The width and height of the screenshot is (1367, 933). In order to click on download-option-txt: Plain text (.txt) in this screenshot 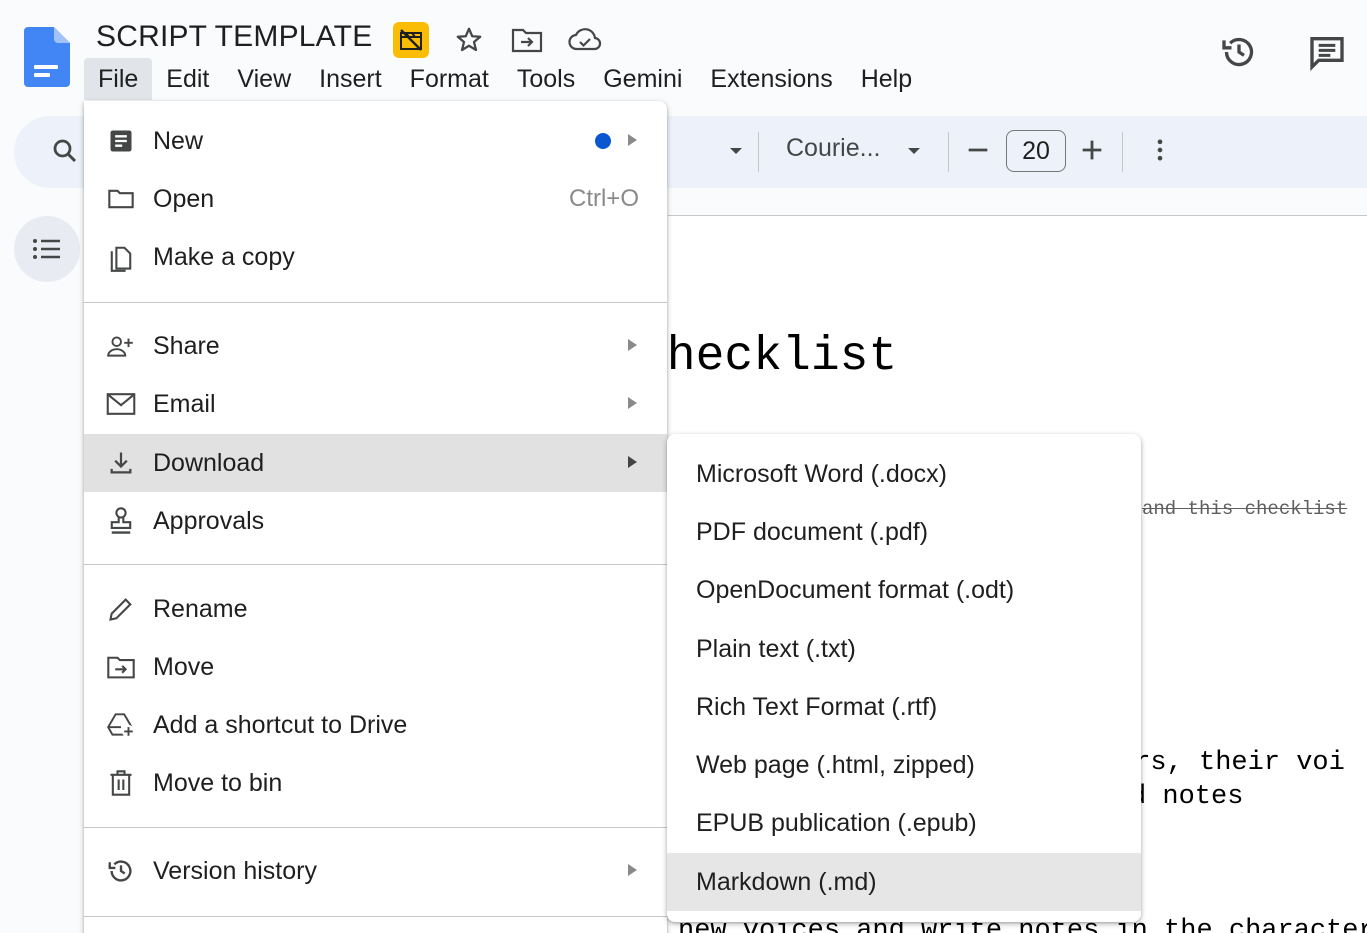, I will do `click(904, 649)`.